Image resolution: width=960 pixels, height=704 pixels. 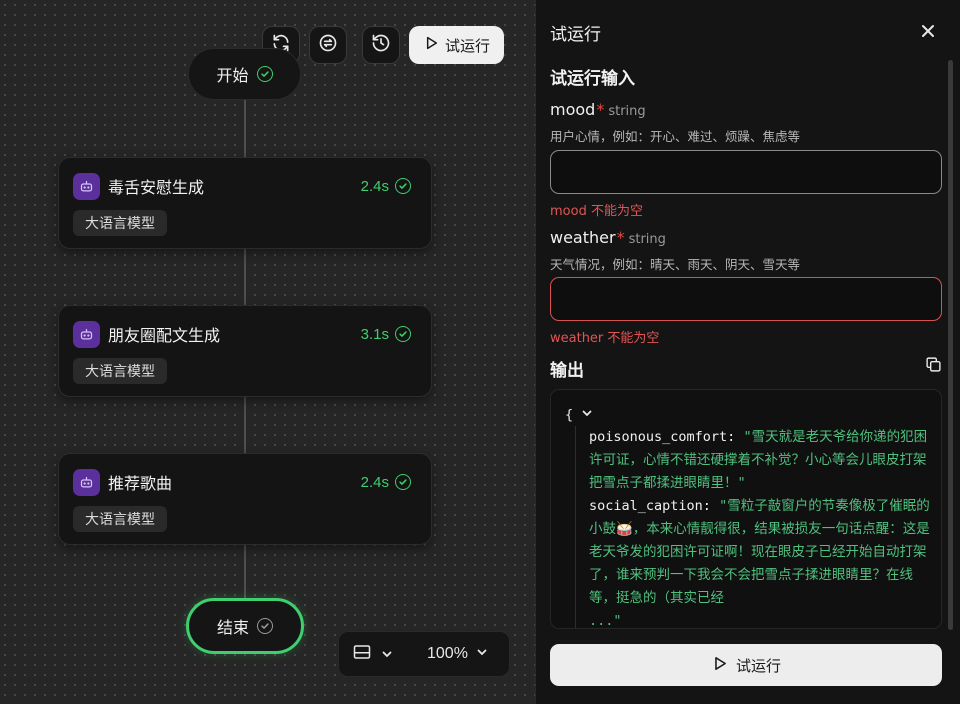 What do you see at coordinates (928, 31) in the screenshot?
I see `close-button` at bounding box center [928, 31].